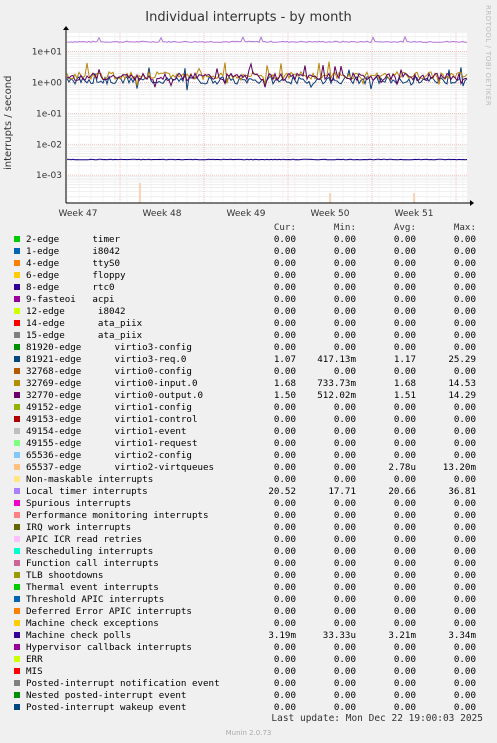  What do you see at coordinates (79, 503) in the screenshot?
I see `legend-label: Spurious interrupts` at bounding box center [79, 503].